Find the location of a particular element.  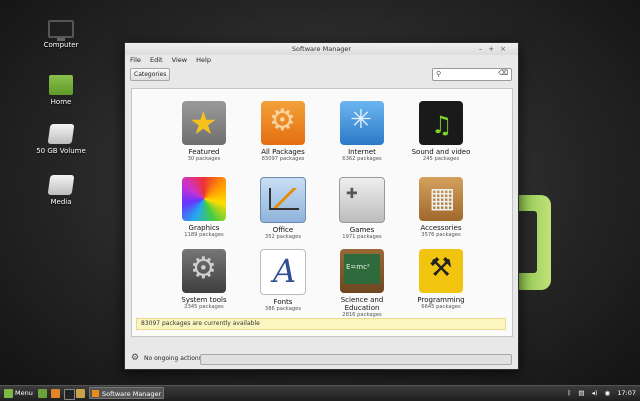

maximize-button: + is located at coordinates (494, 49).